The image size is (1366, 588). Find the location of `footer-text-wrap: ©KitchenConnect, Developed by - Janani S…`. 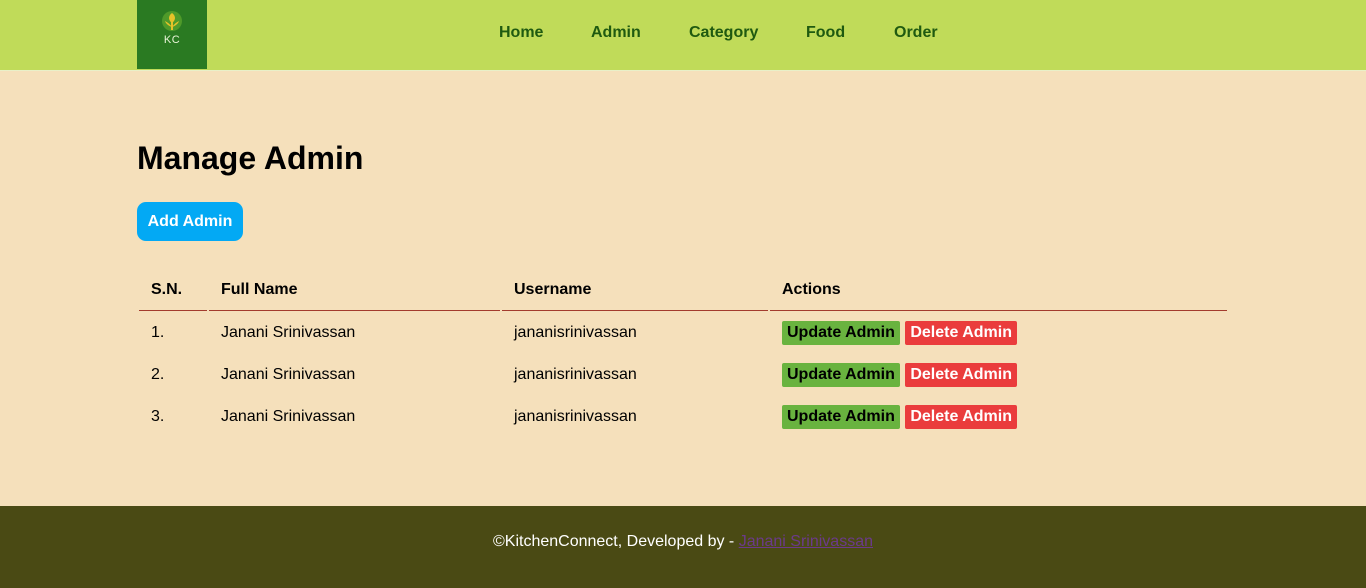

footer-text-wrap: ©KitchenConnect, Developed by - Janani S… is located at coordinates (683, 542).